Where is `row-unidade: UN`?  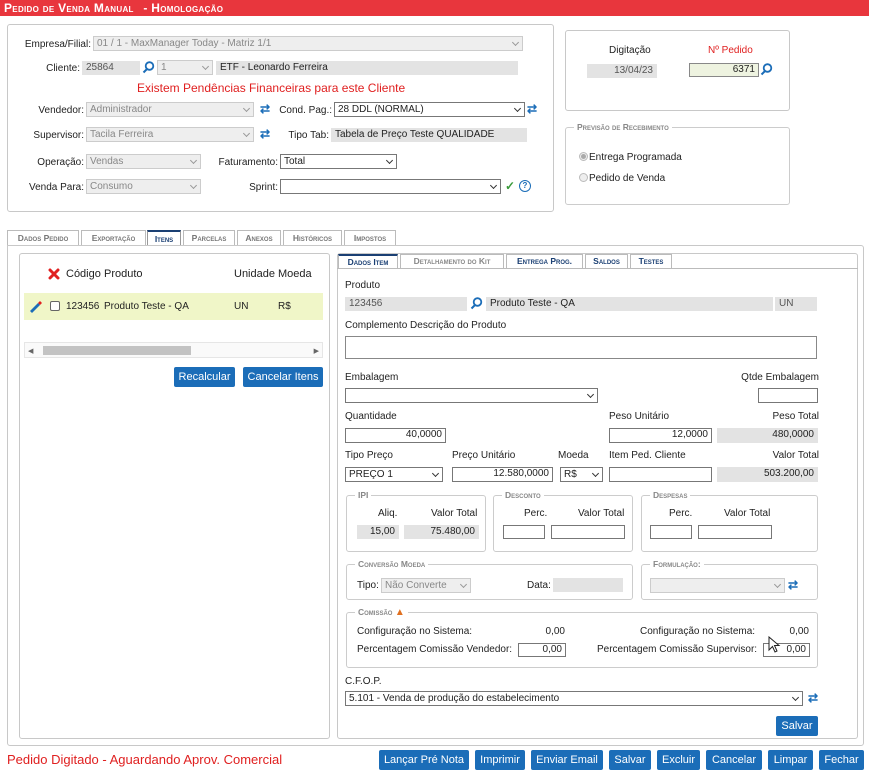 row-unidade: UN is located at coordinates (241, 306).